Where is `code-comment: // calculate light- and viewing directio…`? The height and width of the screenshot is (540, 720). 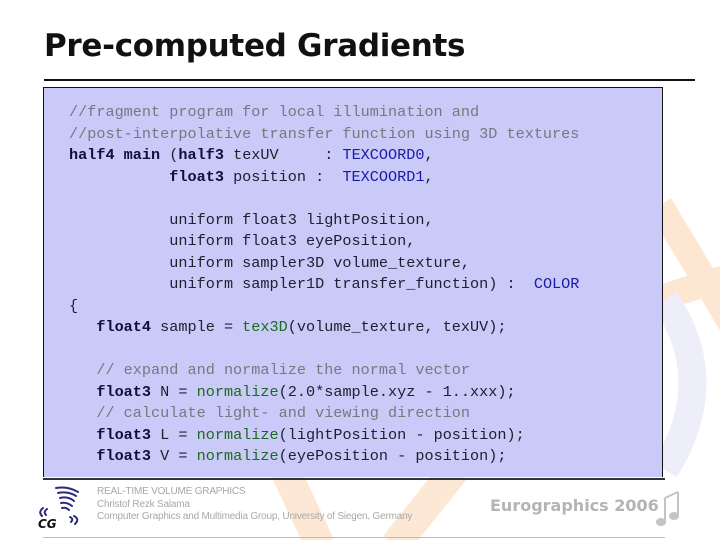
code-comment: // calculate light- and viewing directio… is located at coordinates (270, 413).